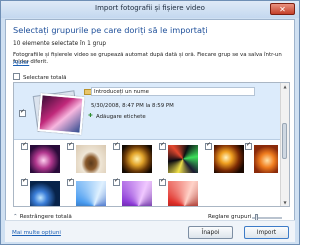  I want to click on add-tags-link: Adăugare etichete, so click(121, 117).